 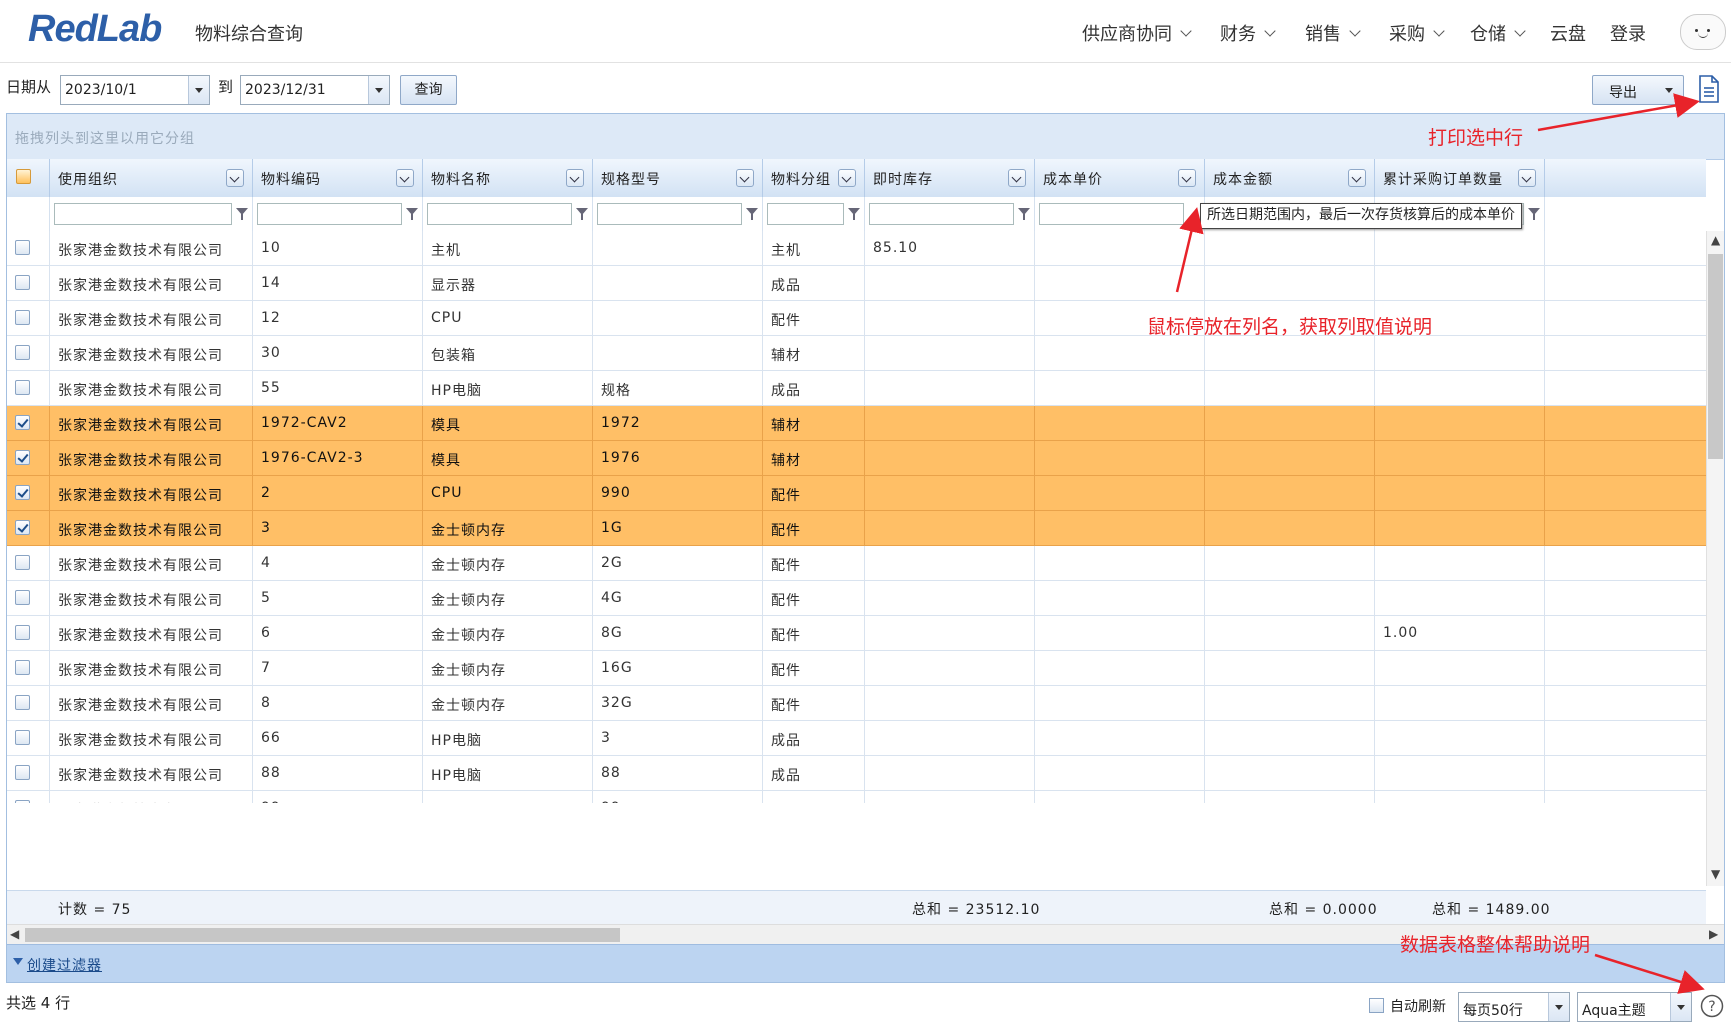 I want to click on print-document-icon, so click(x=1709, y=89).